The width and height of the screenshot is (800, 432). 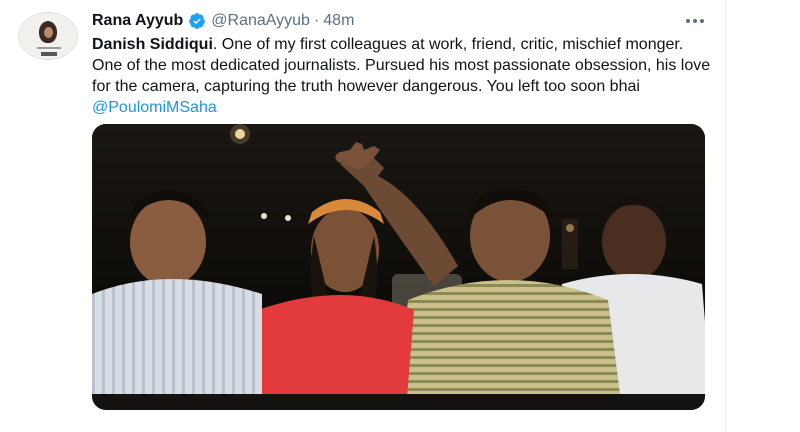 I want to click on author-handle: @RanaAyyub, so click(x=260, y=21).